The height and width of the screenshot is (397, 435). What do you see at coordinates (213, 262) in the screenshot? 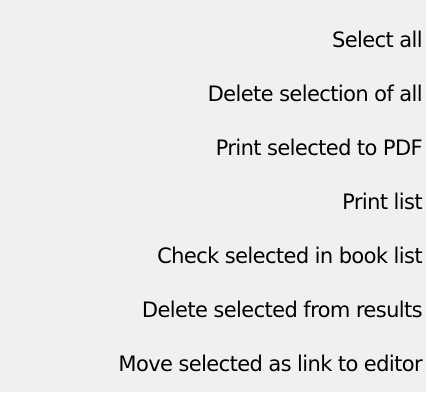
I see `menu-item-check-selected-in-book-list: Check selected in book list` at bounding box center [213, 262].